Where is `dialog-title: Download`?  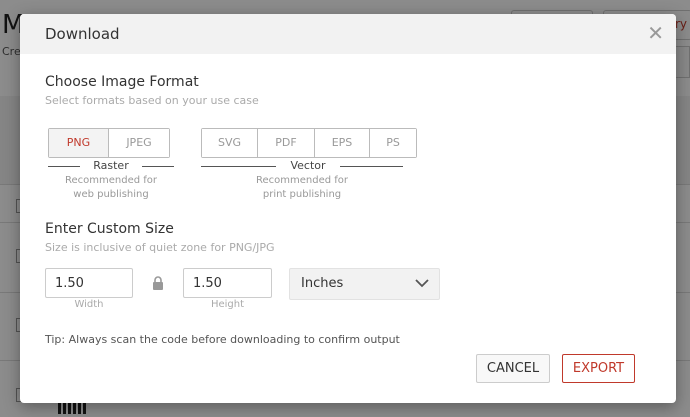 dialog-title: Download is located at coordinates (82, 34).